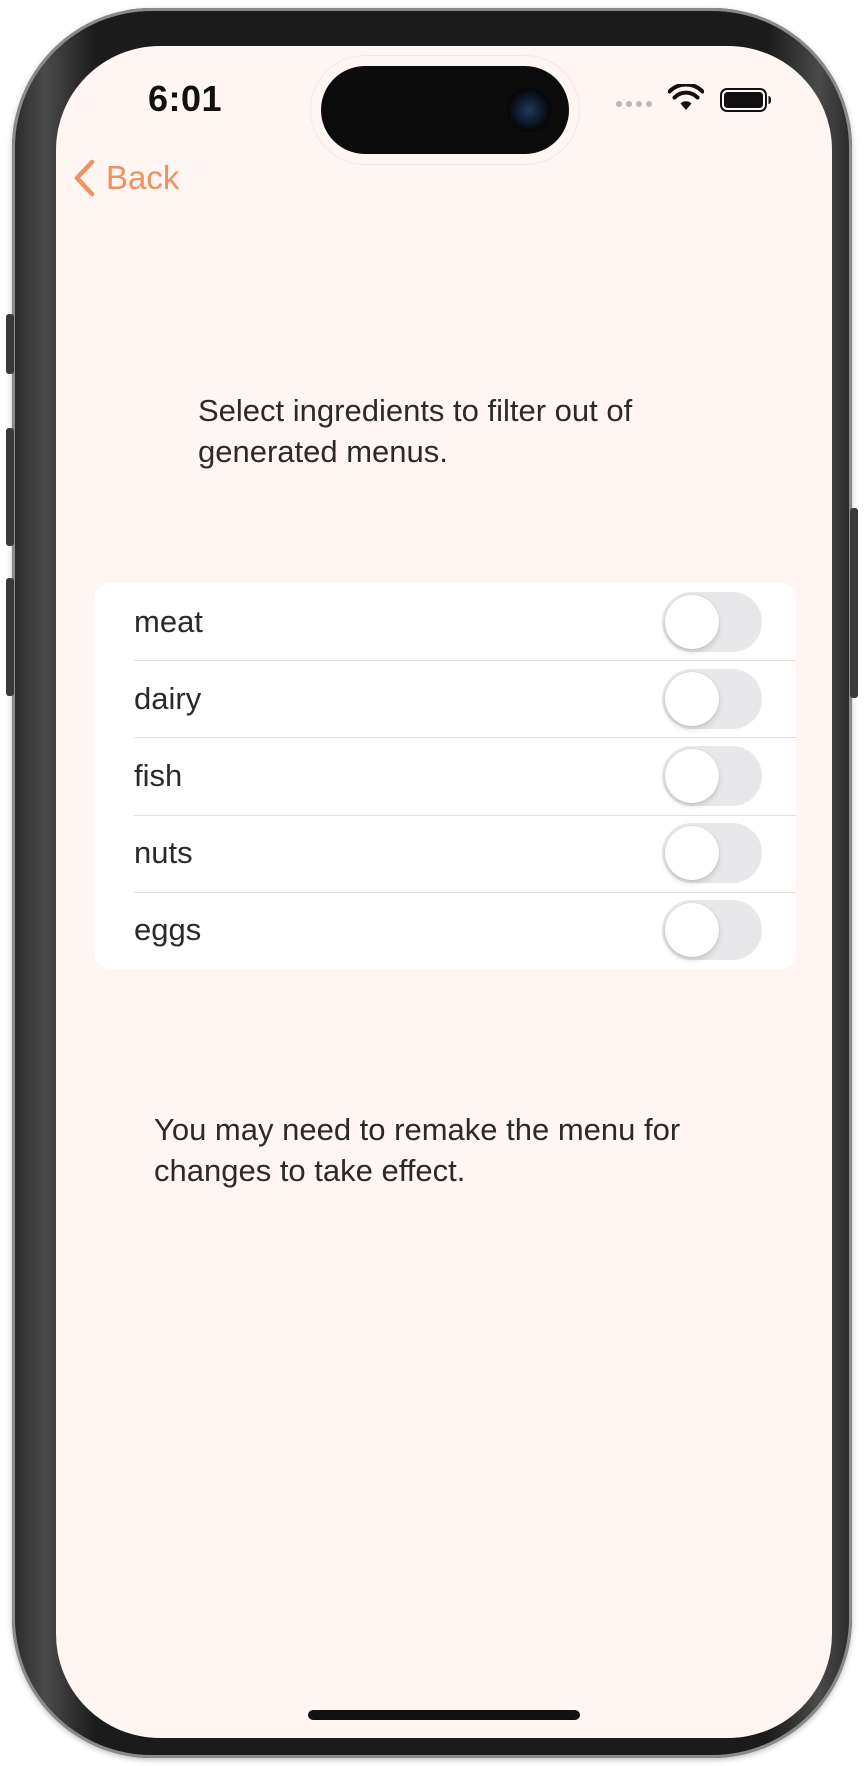 This screenshot has width=864, height=1766. Describe the element at coordinates (158, 775) in the screenshot. I see `filter-label: fish` at that location.